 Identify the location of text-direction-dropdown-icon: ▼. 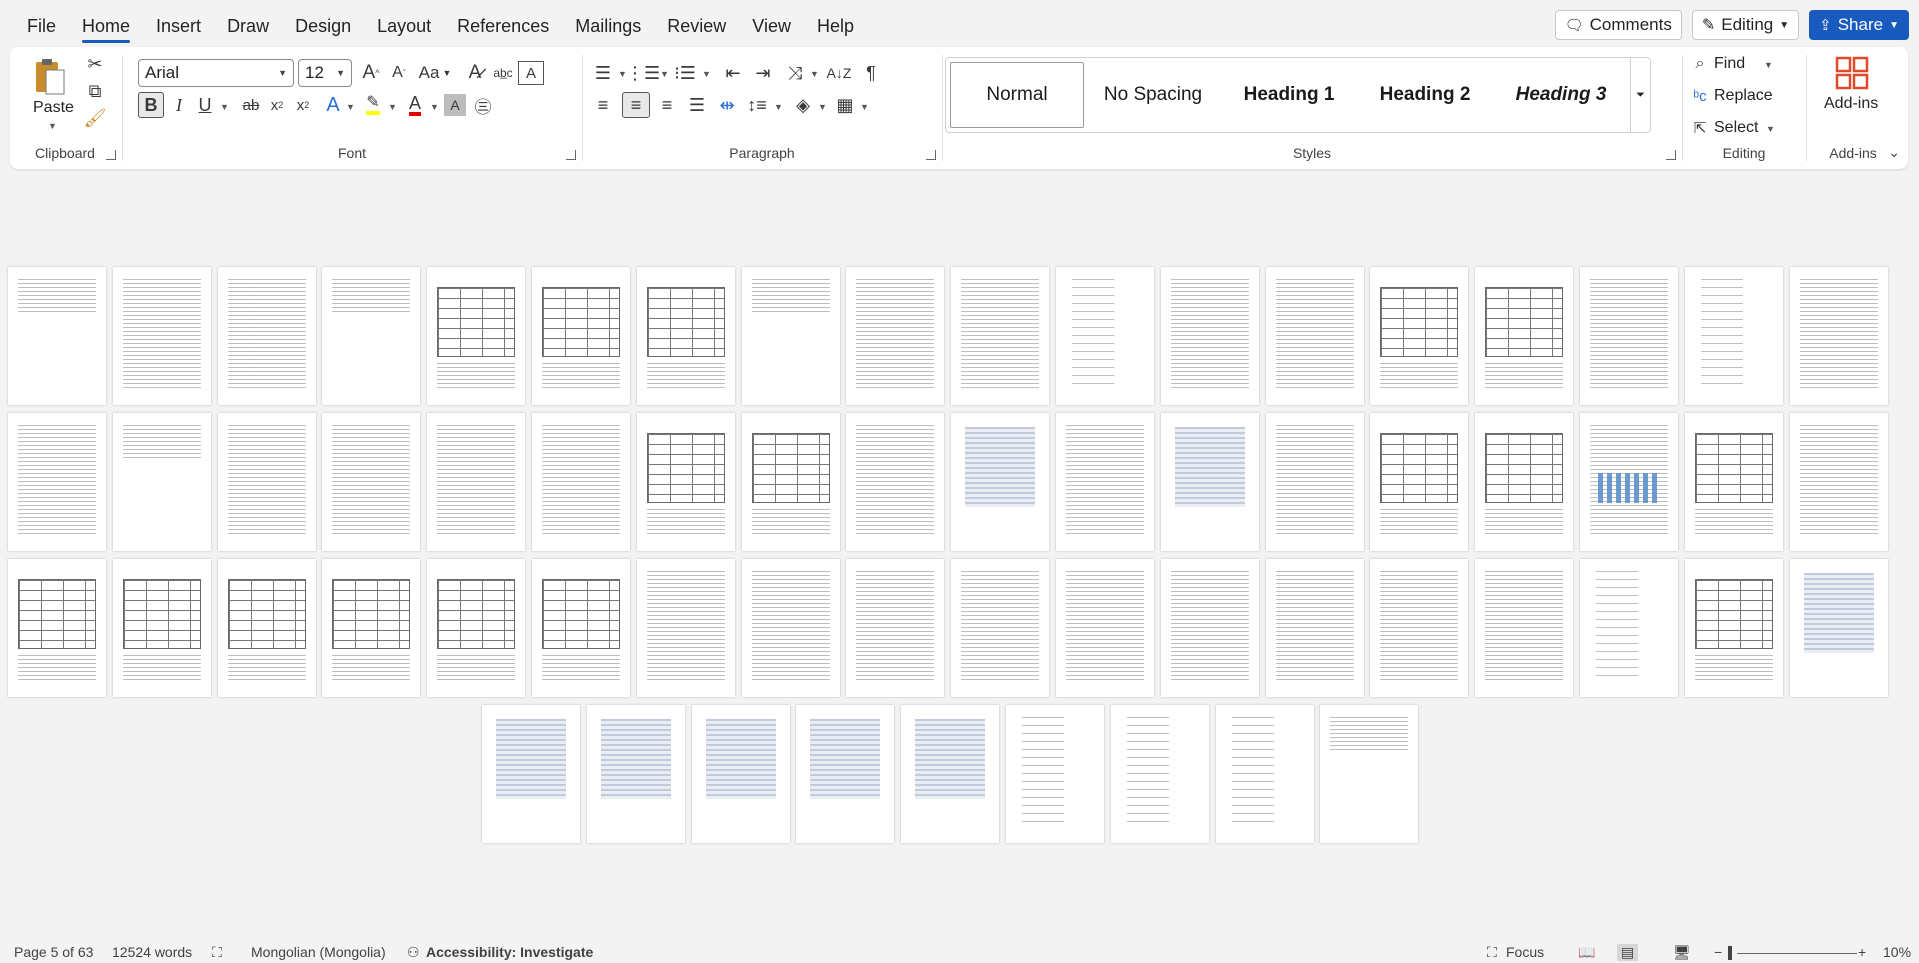
(814, 74).